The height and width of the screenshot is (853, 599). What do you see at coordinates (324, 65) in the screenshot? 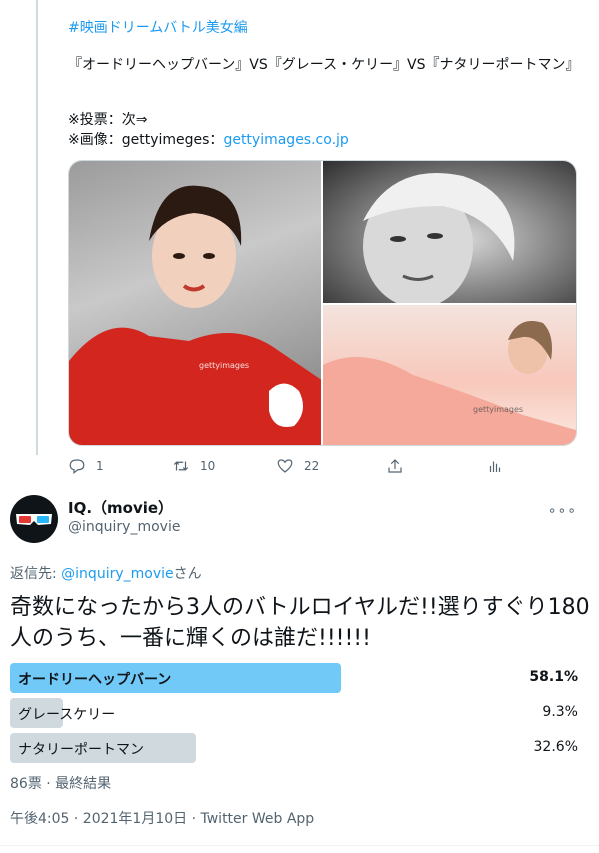
I see `previous-tweet-text: 『オードリーヘップバーン』VS『グレース・ケリー』VS『ナタリーポートマン』` at bounding box center [324, 65].